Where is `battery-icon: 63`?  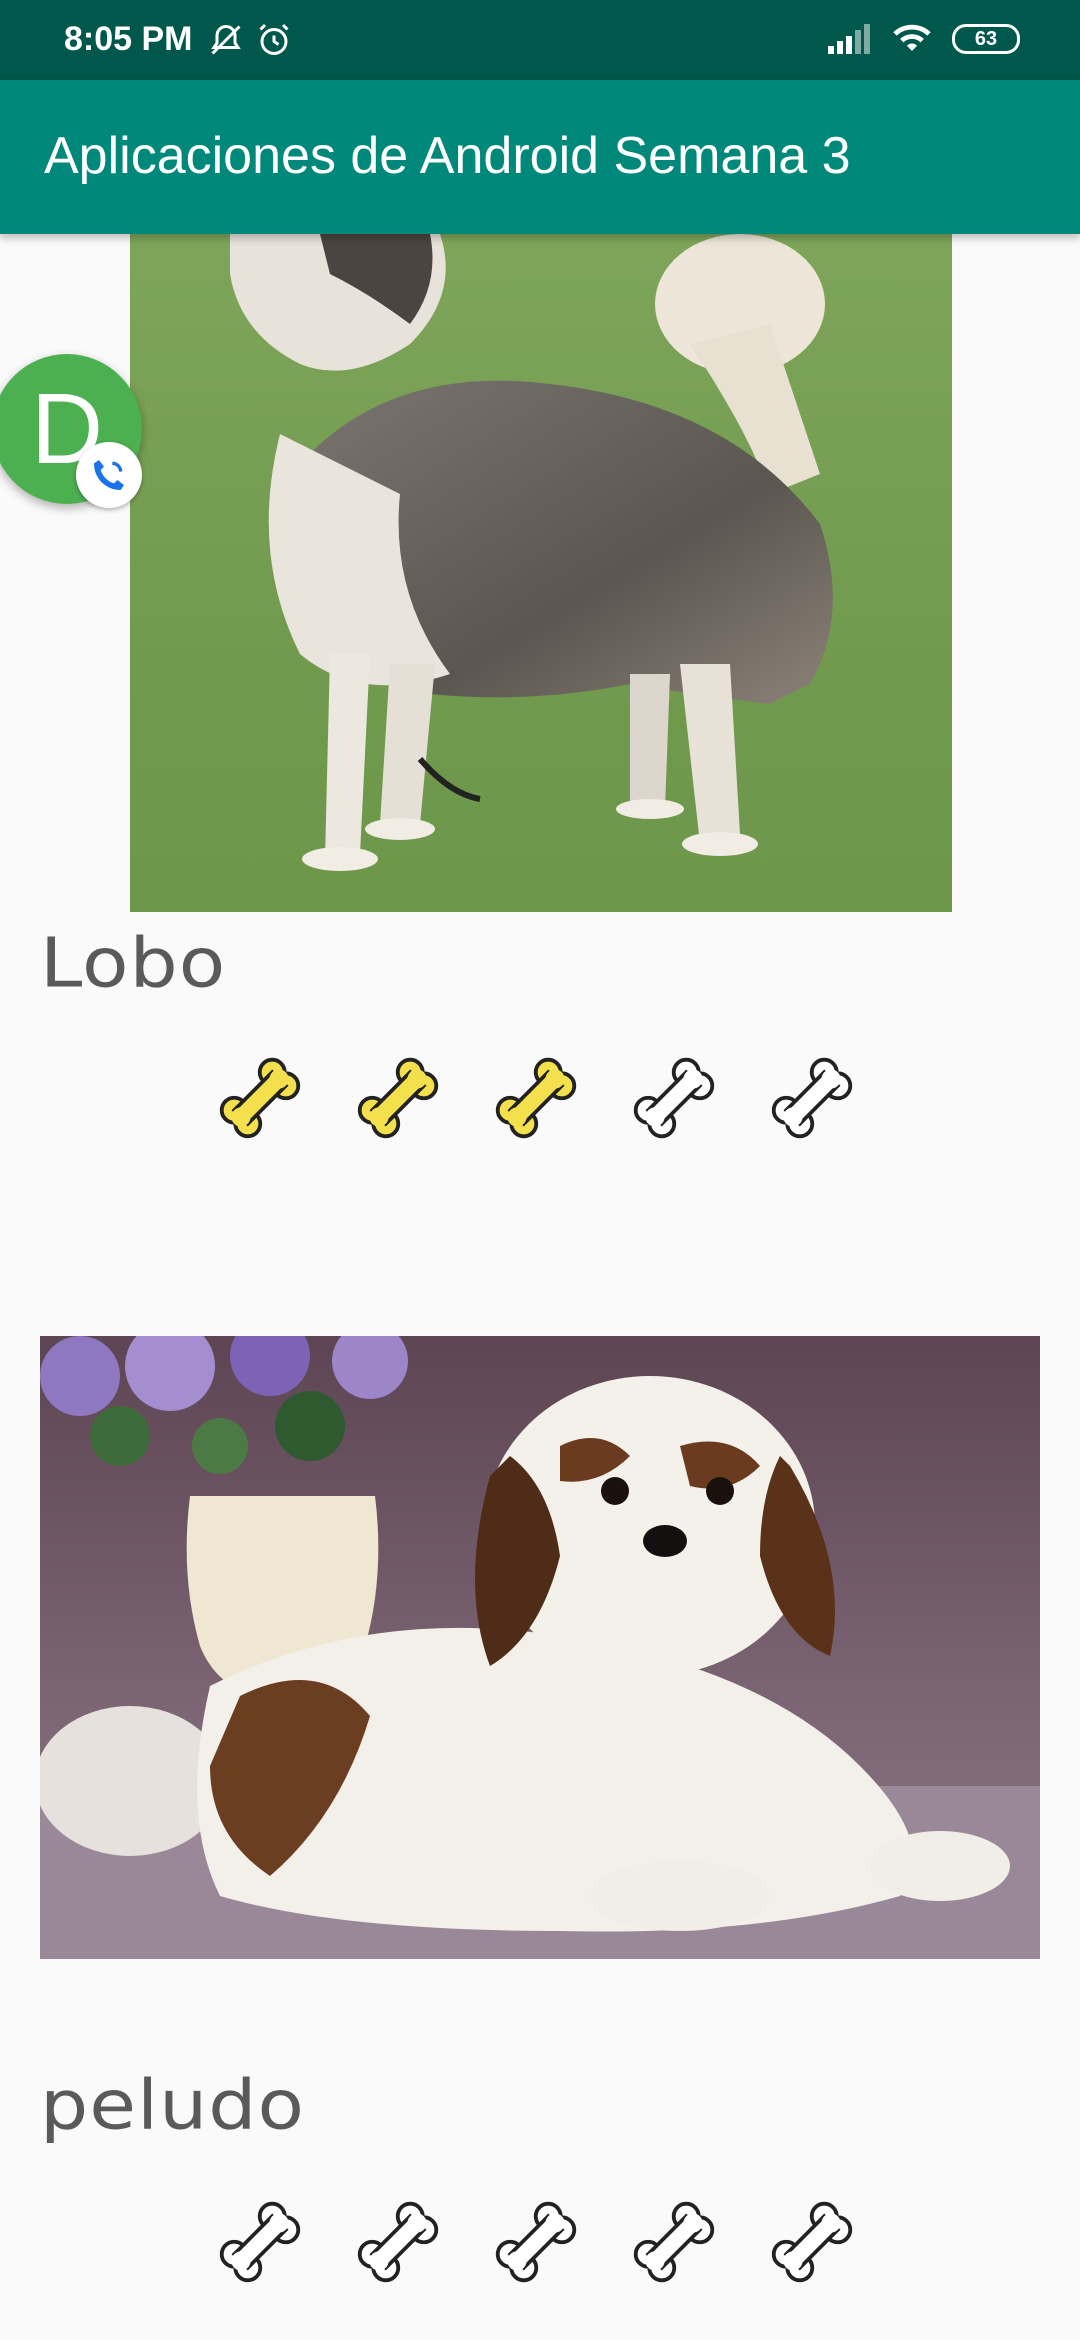 battery-icon: 63 is located at coordinates (986, 39).